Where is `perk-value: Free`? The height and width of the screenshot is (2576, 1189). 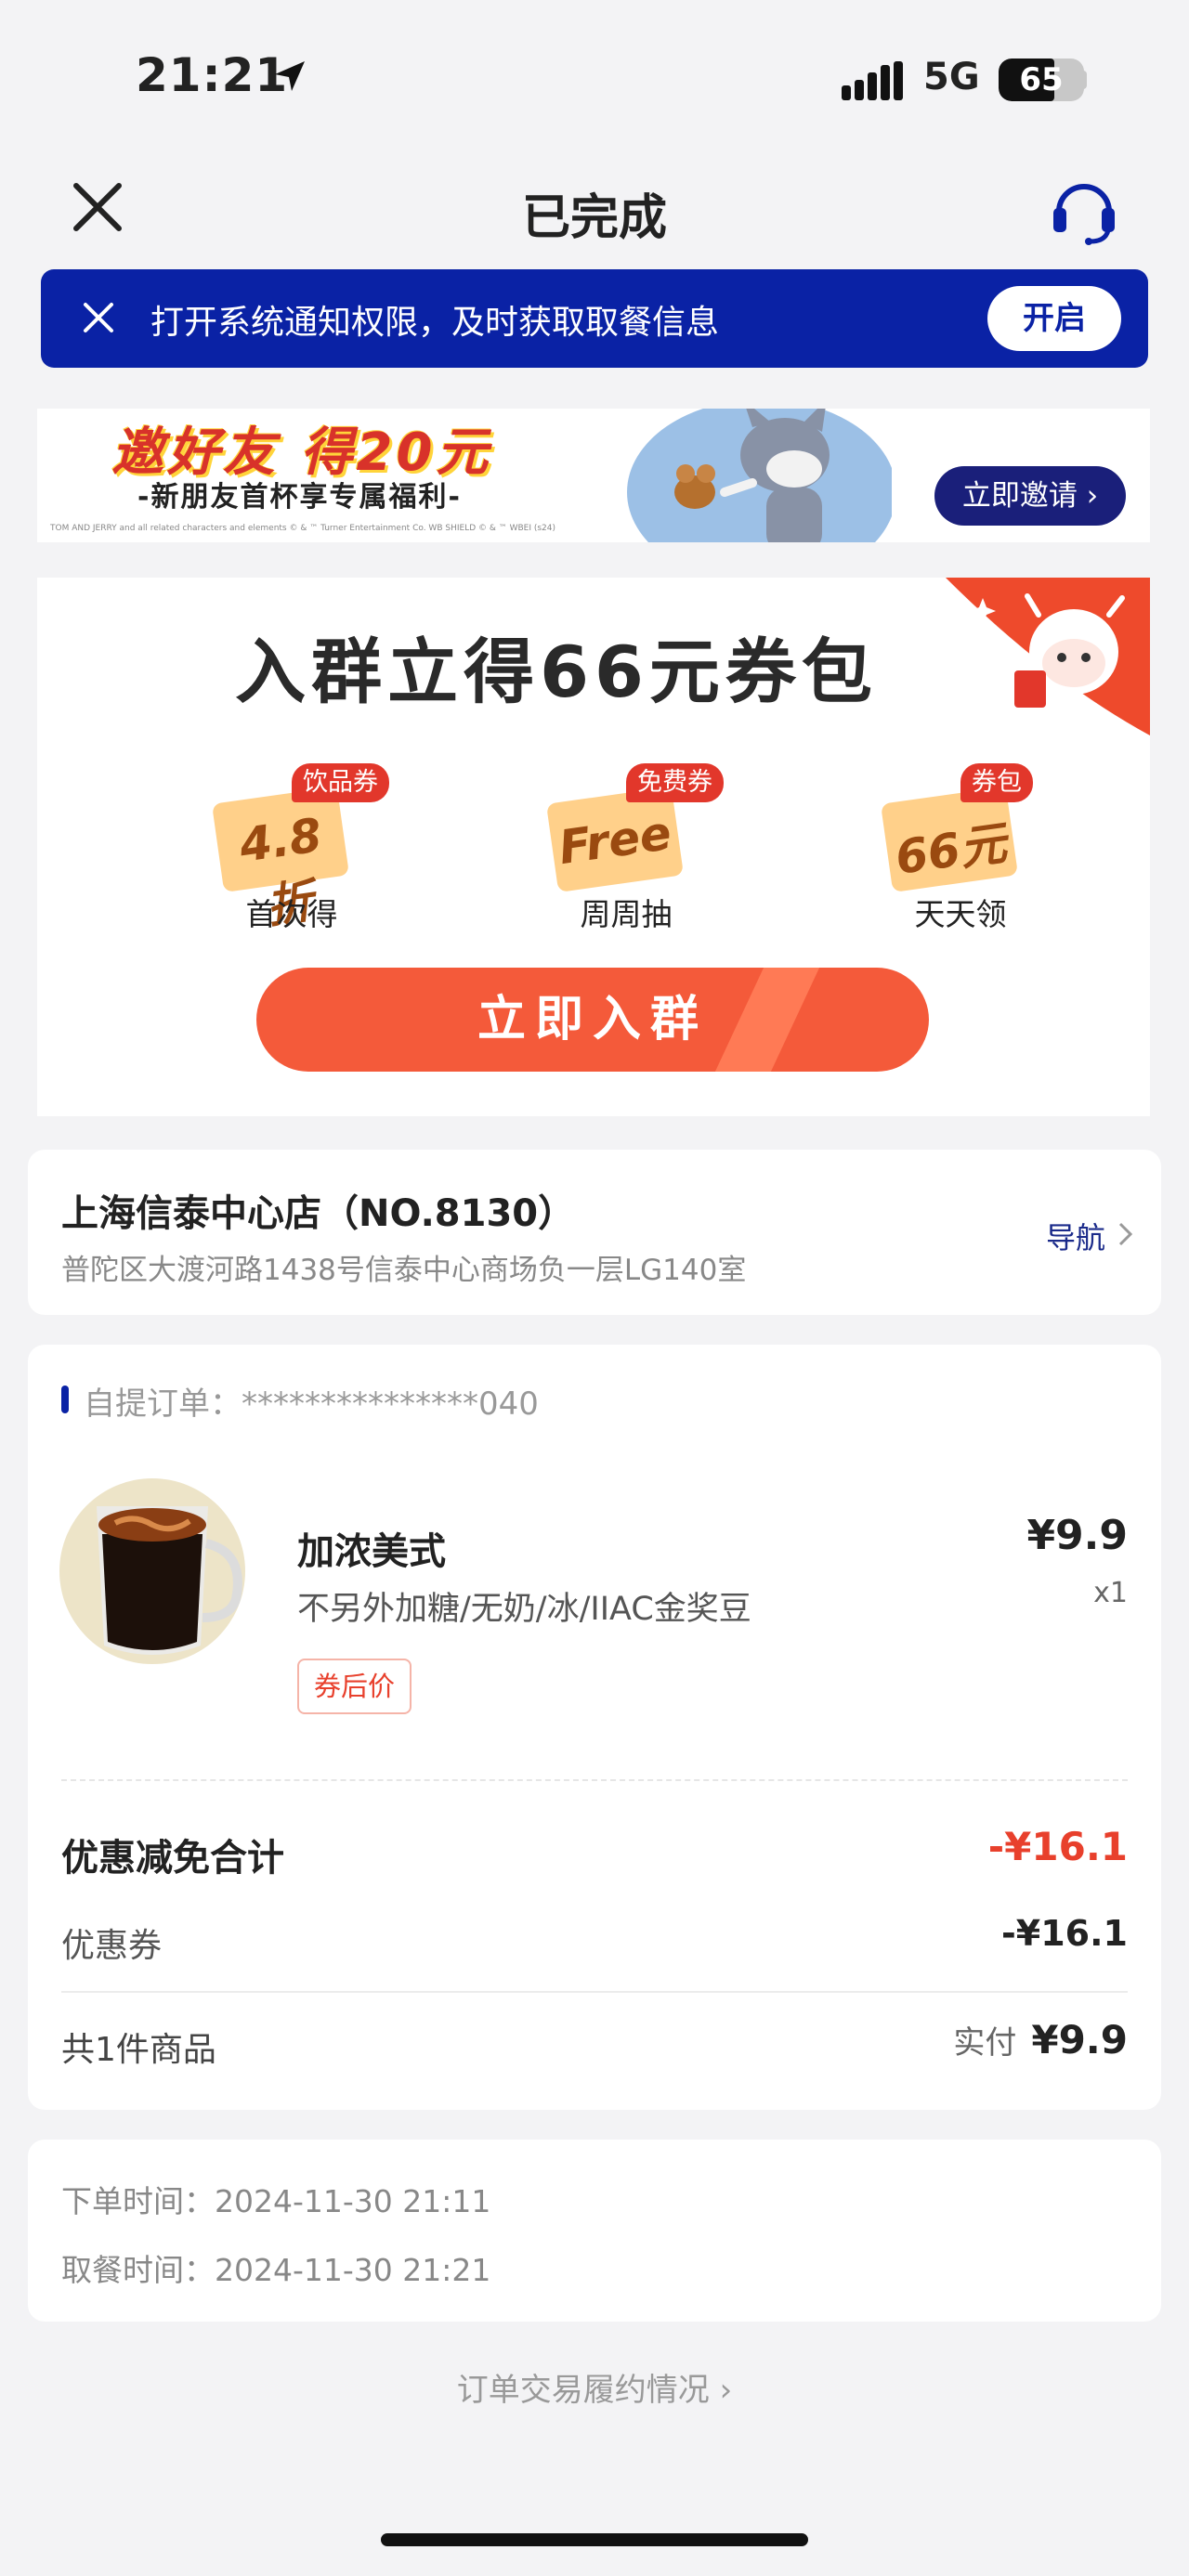
perk-value: Free is located at coordinates (615, 840).